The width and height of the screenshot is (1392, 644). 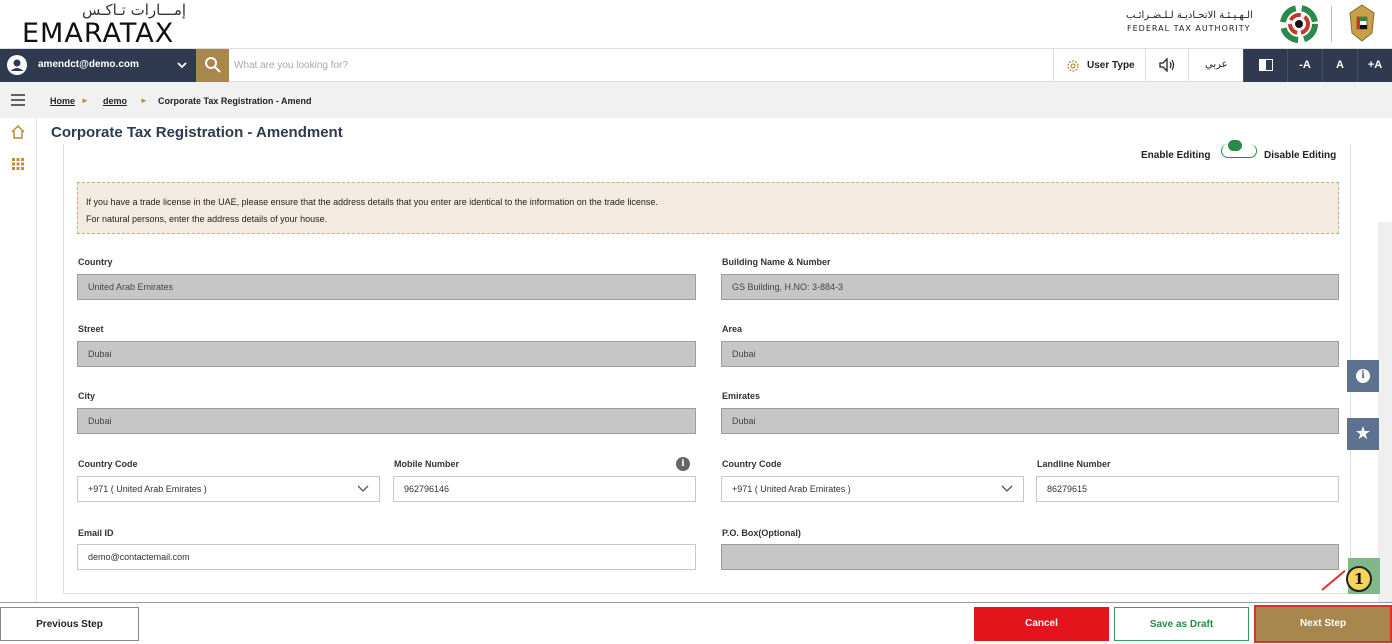 I want to click on area-label: Area, so click(x=732, y=329).